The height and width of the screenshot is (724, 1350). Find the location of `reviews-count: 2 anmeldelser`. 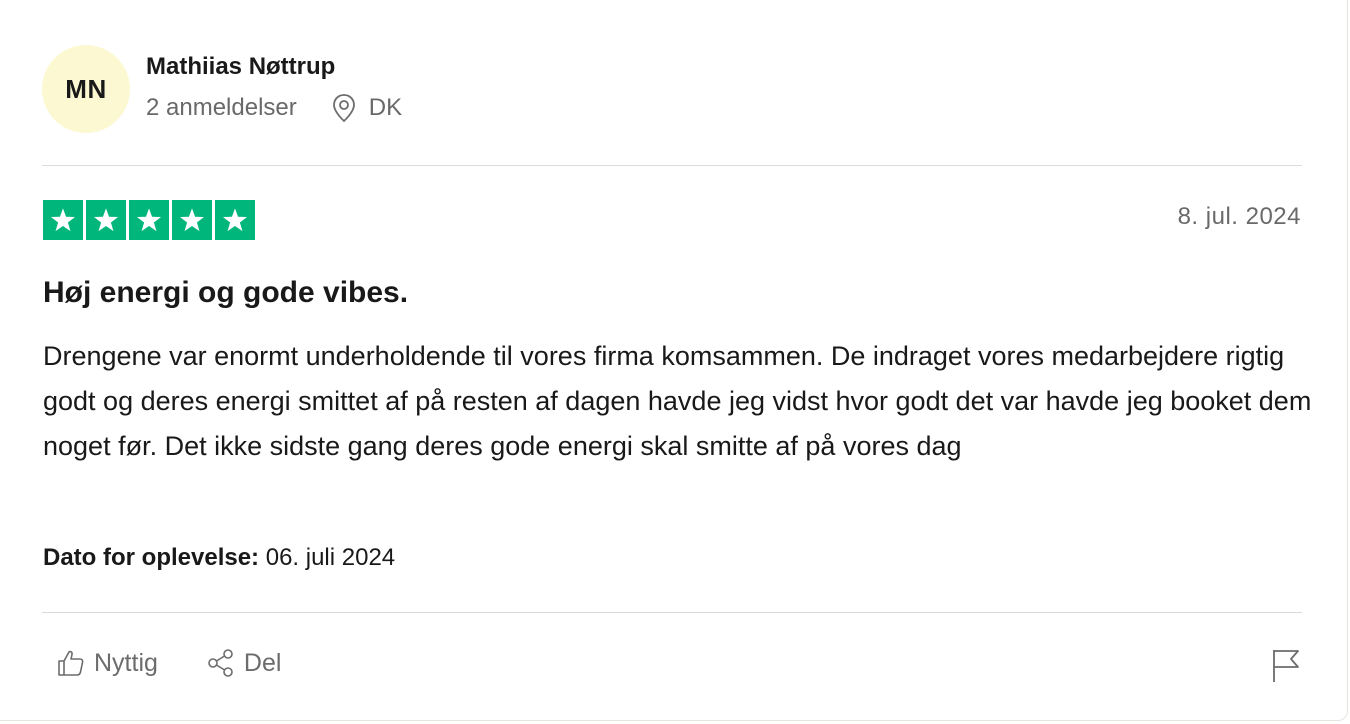

reviews-count: 2 anmeldelser is located at coordinates (221, 107).